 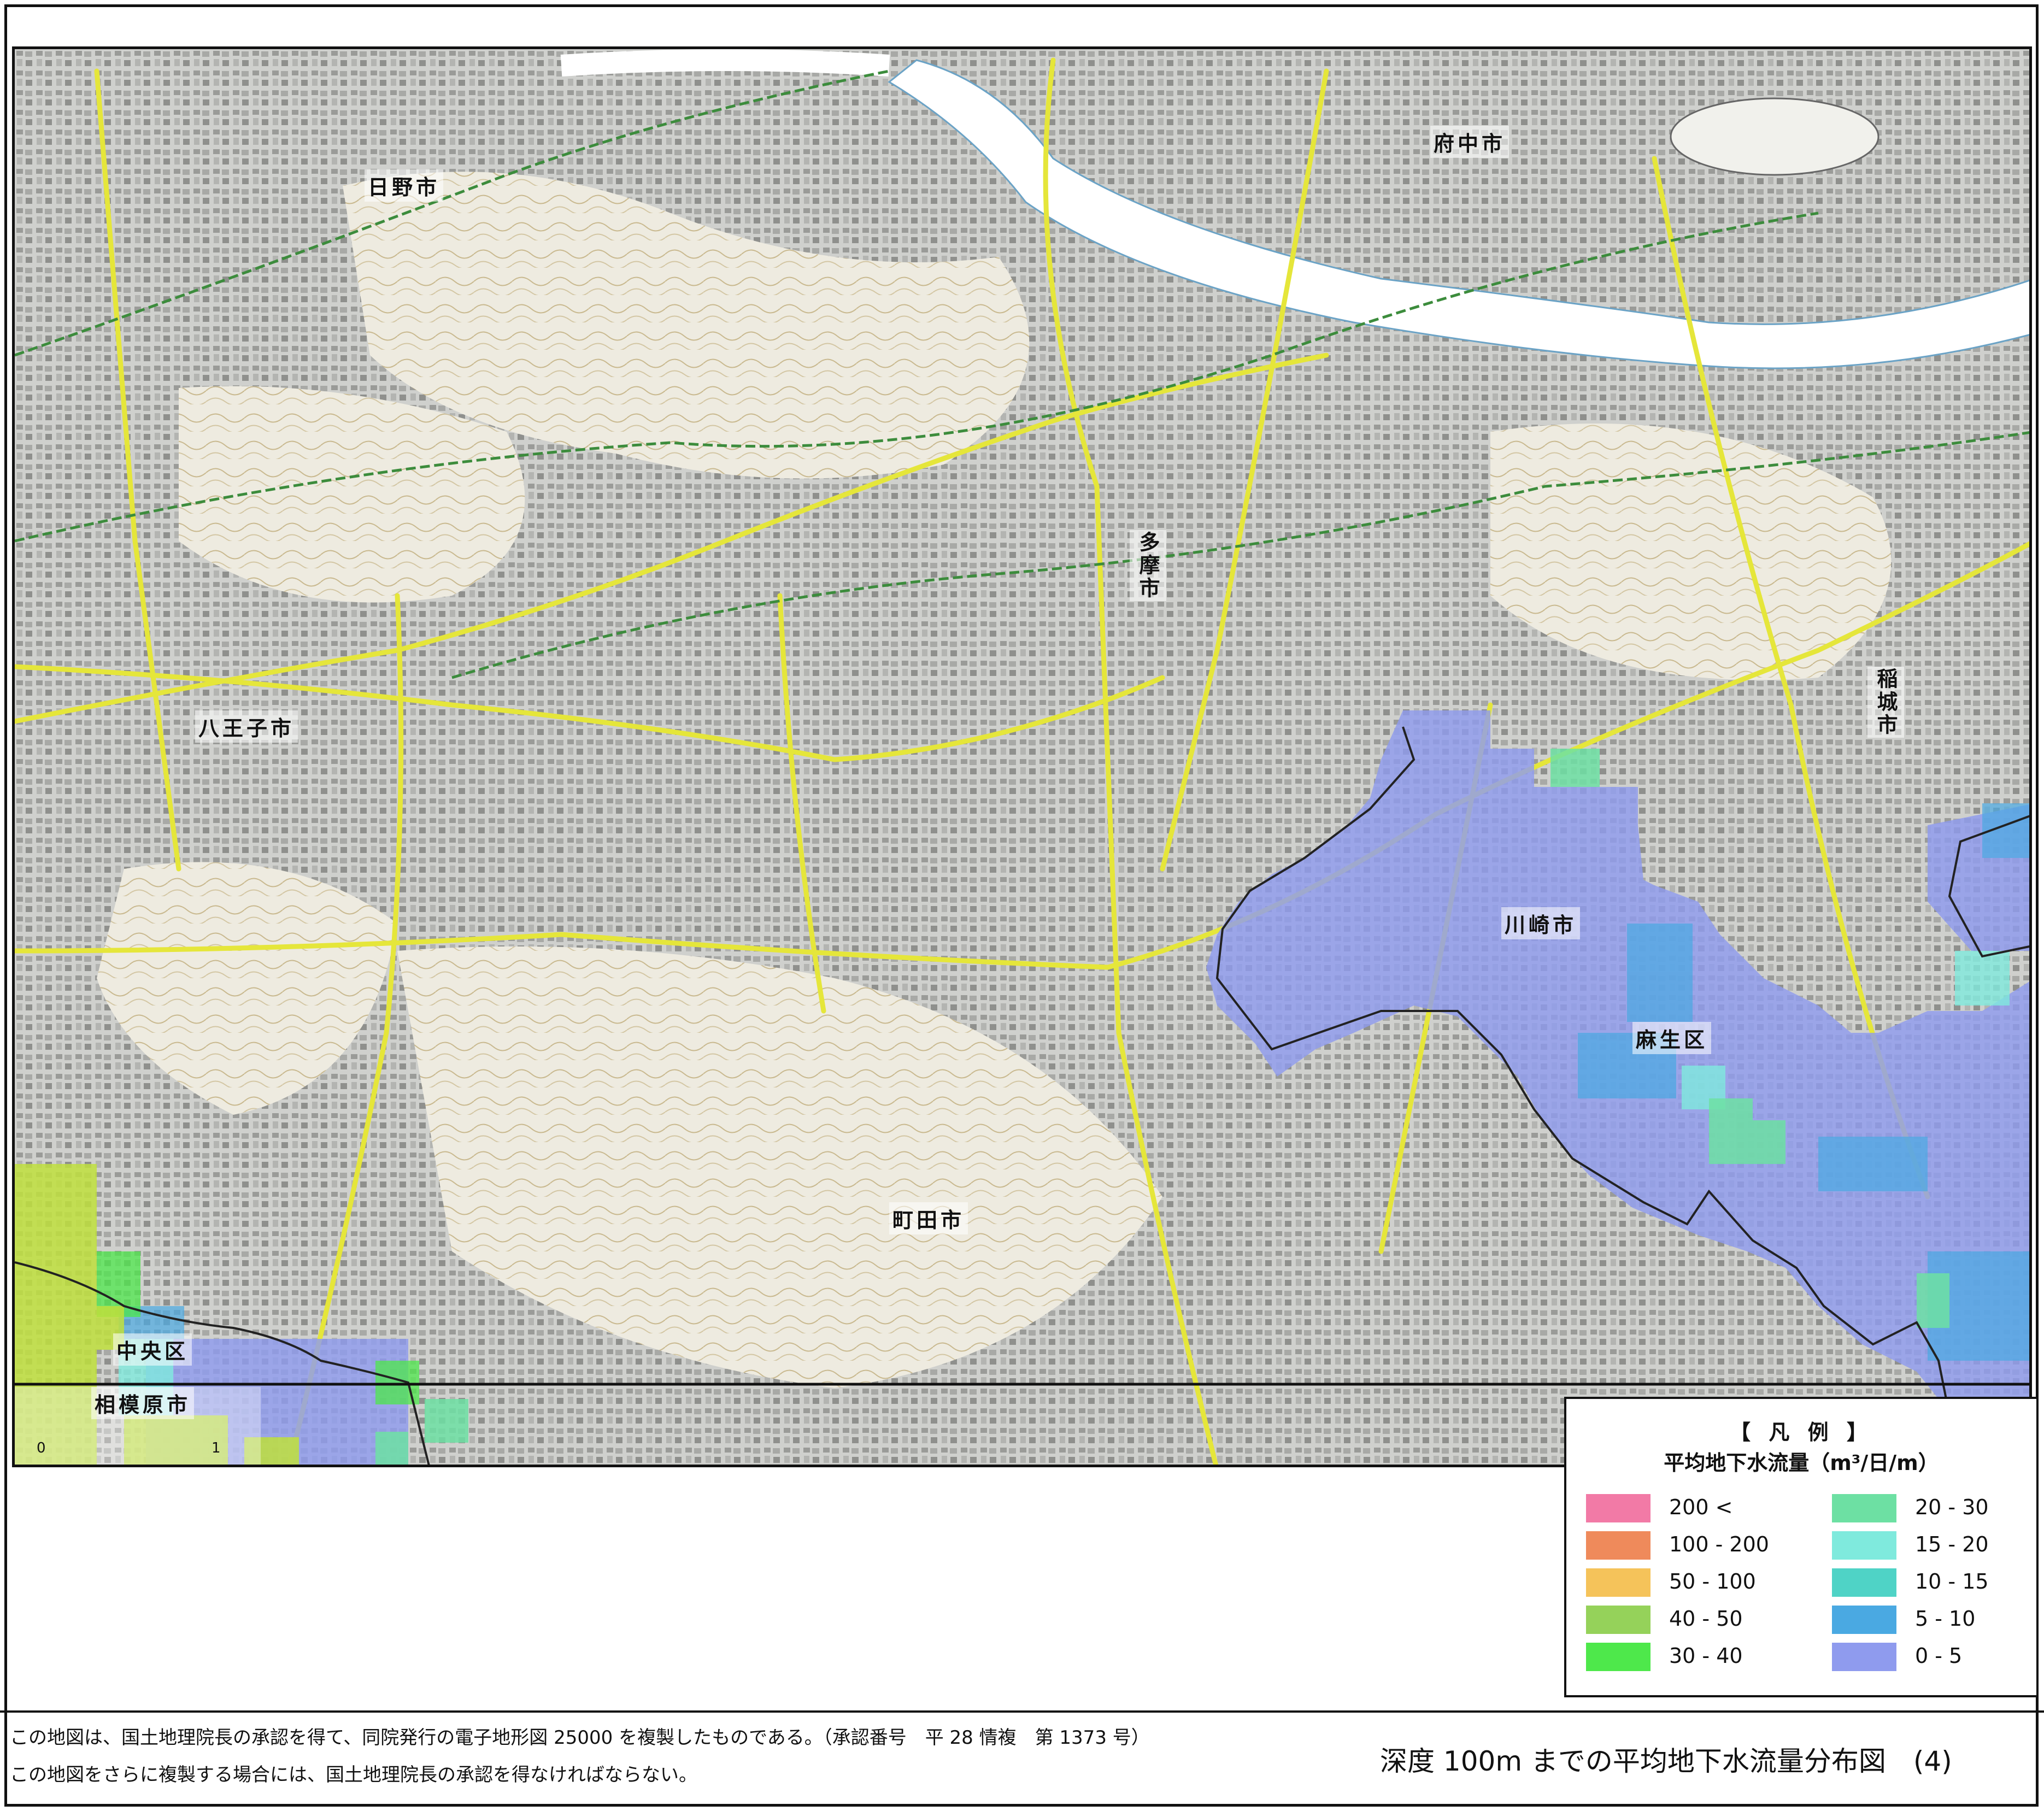 I want to click on legend-label: 40 - 50, so click(x=1706, y=1619).